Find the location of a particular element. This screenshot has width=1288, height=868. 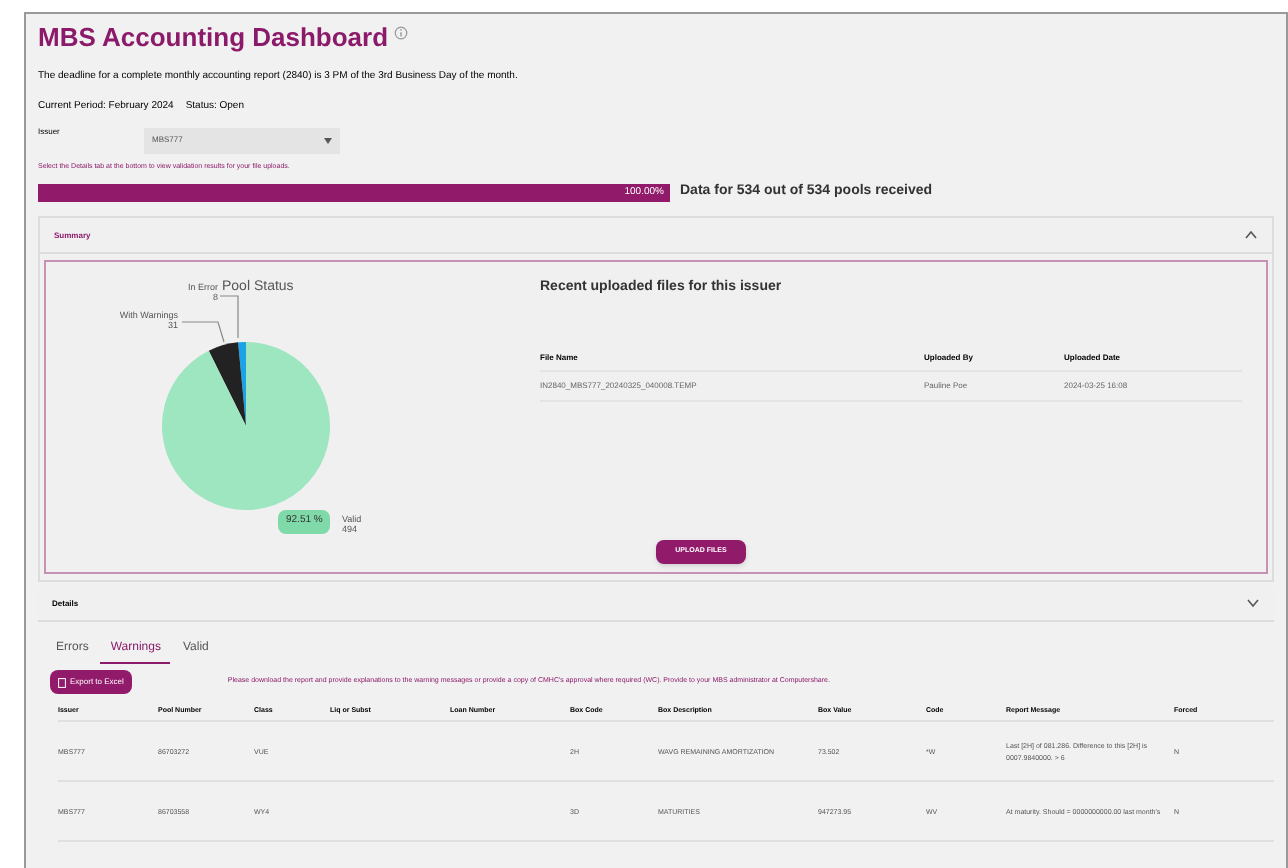

page-title: MBS Accounting Dashboard is located at coordinates (213, 38).